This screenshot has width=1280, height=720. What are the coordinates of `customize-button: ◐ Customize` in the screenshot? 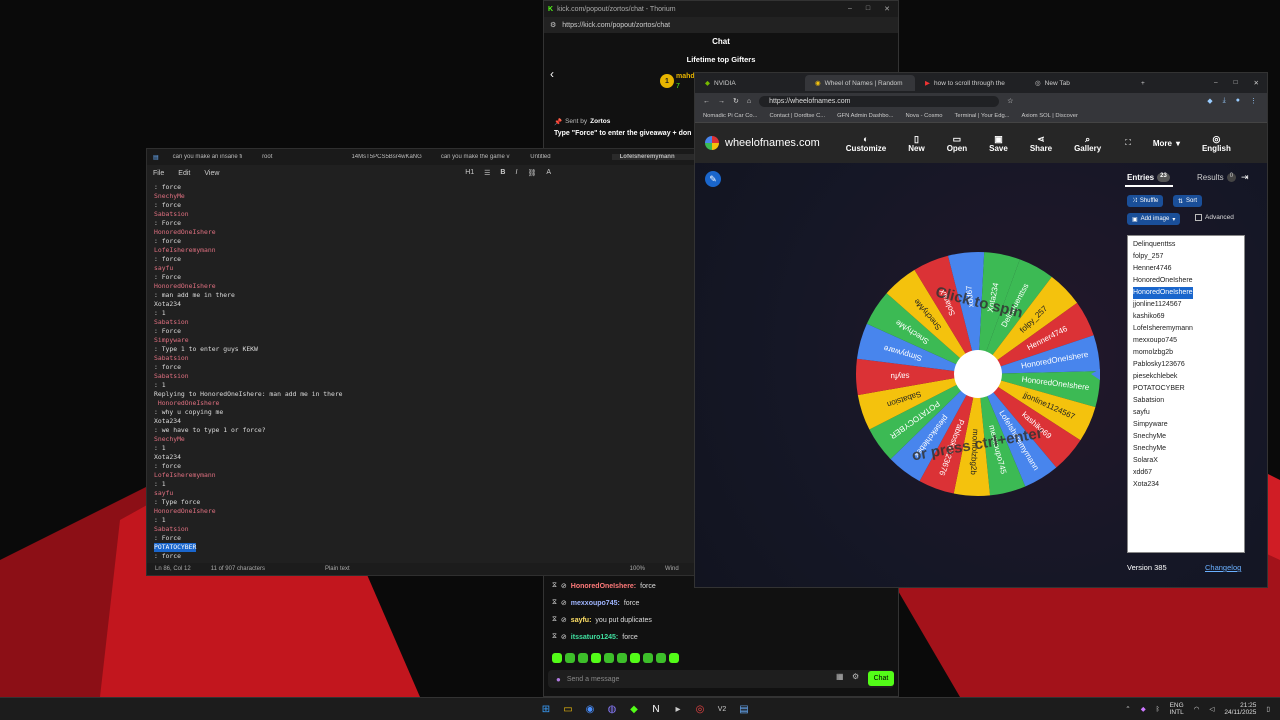 It's located at (866, 143).